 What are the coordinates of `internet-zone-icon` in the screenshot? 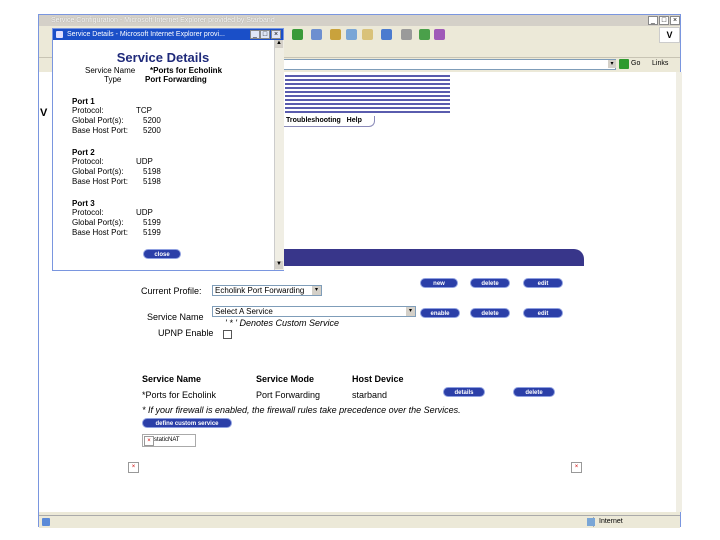 It's located at (591, 522).